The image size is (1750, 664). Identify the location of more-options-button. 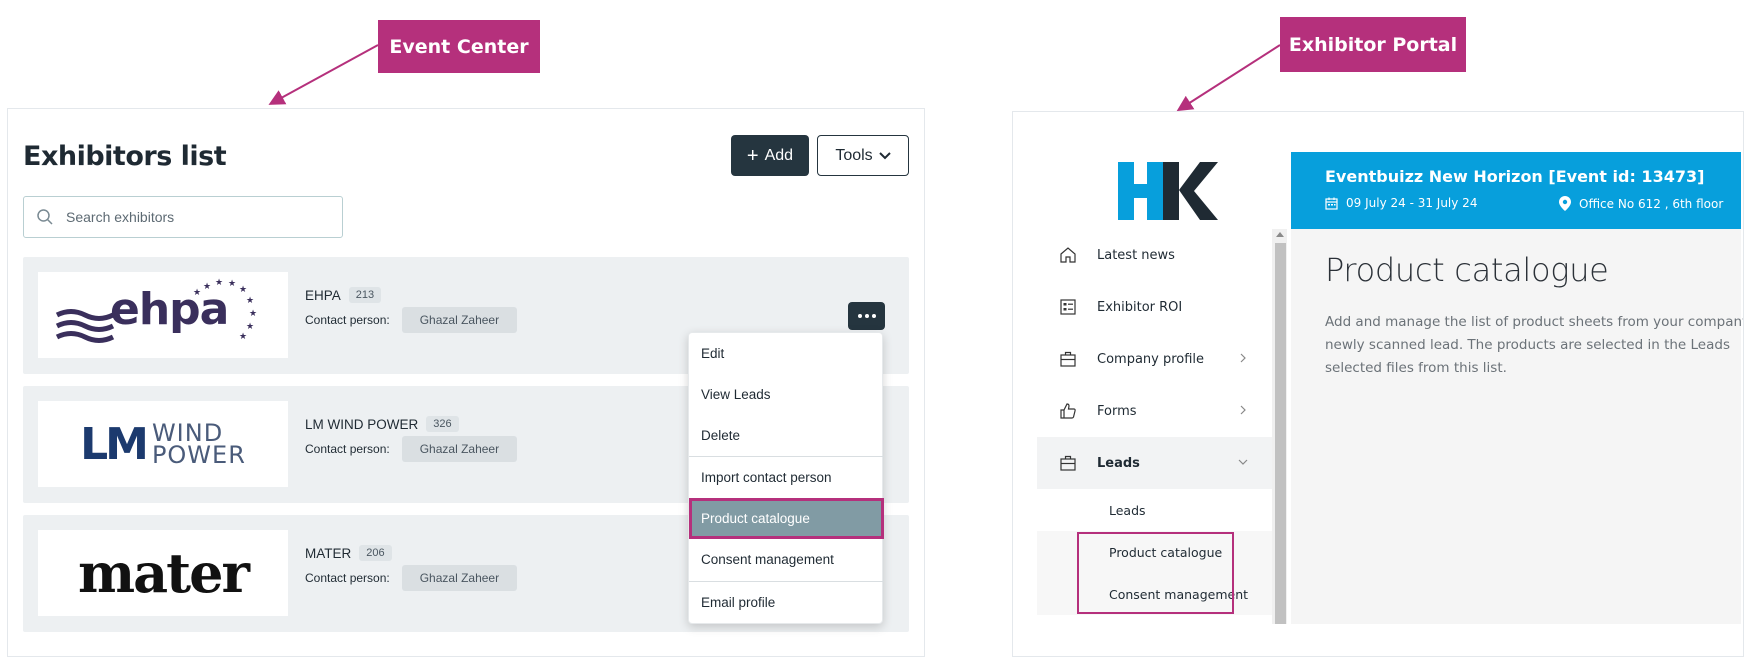
(866, 316).